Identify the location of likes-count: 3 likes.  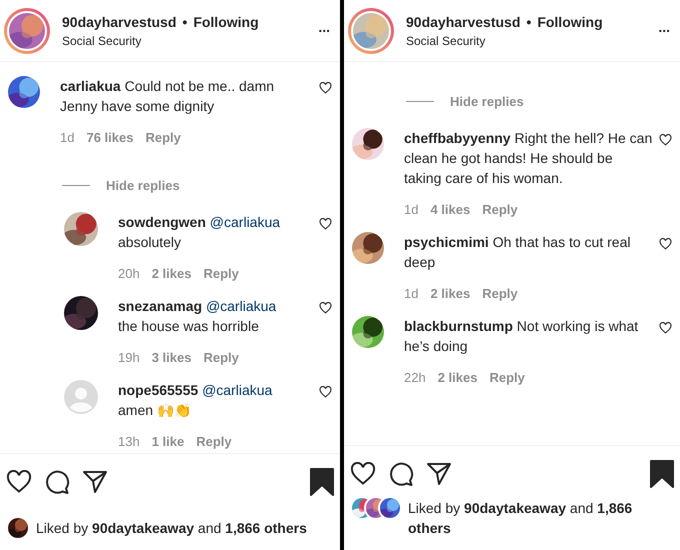
(172, 358).